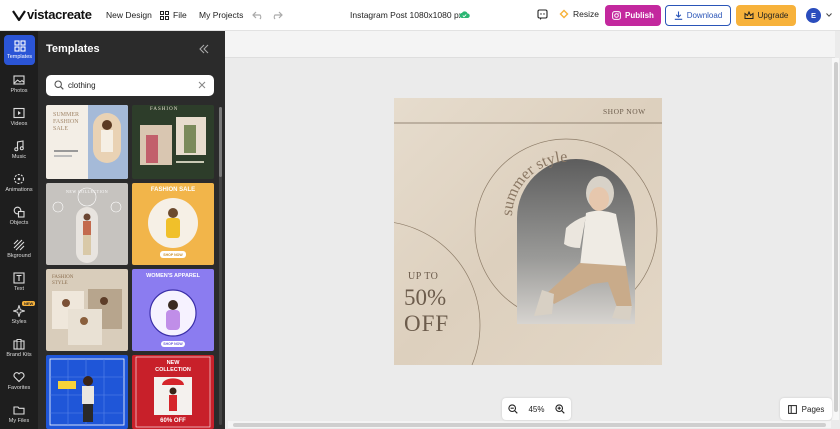  Describe the element at coordinates (19, 410) in the screenshot. I see `folder-icon` at that location.